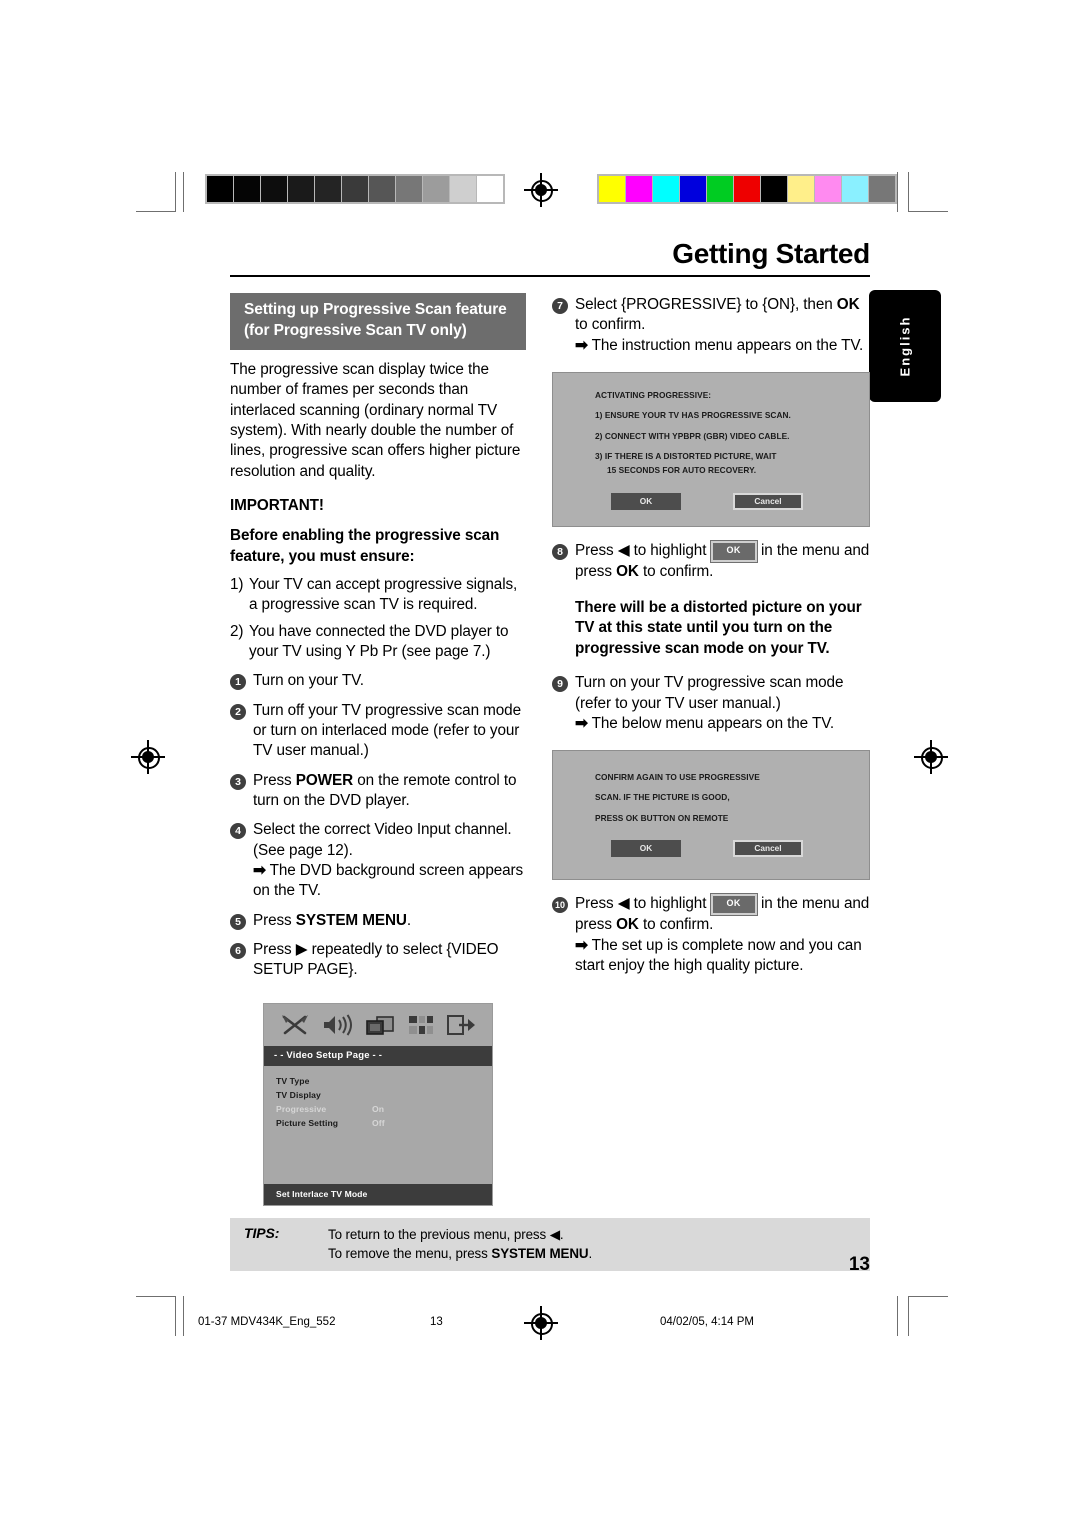 Image resolution: width=1080 pixels, height=1528 pixels. I want to click on menu-row-tv-type: TV Type, so click(378, 1081).